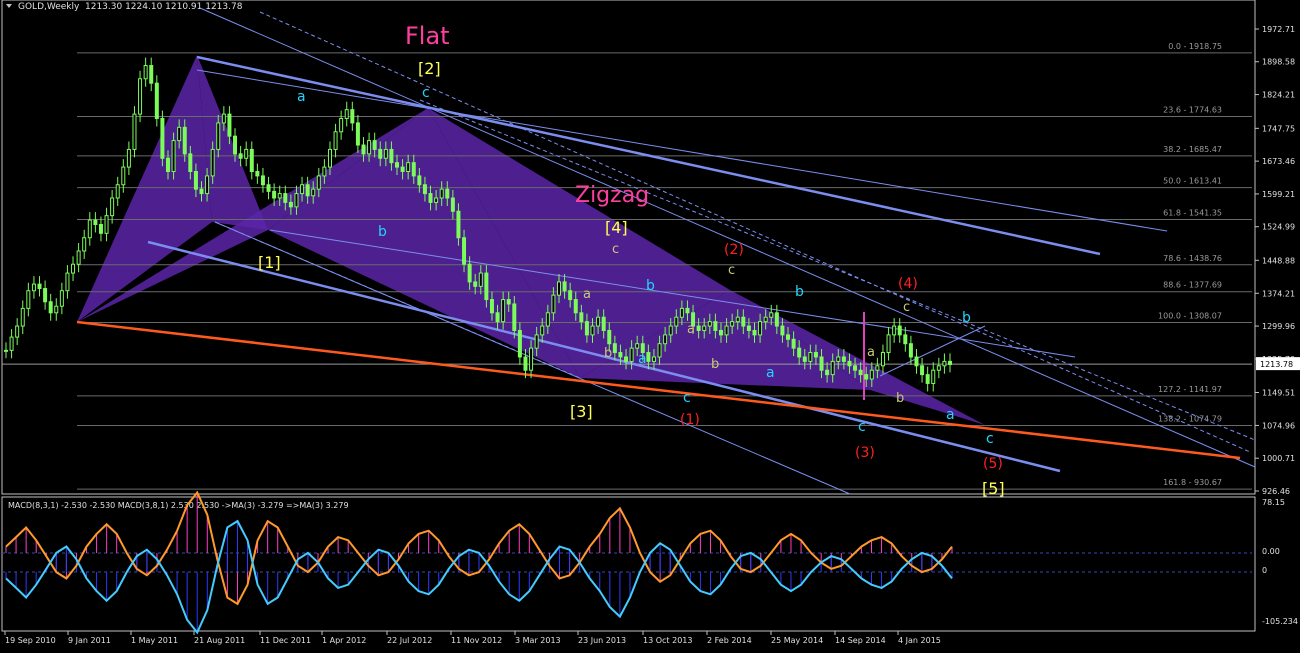  I want to click on y-tick-label: 1000.71, so click(1278, 458).